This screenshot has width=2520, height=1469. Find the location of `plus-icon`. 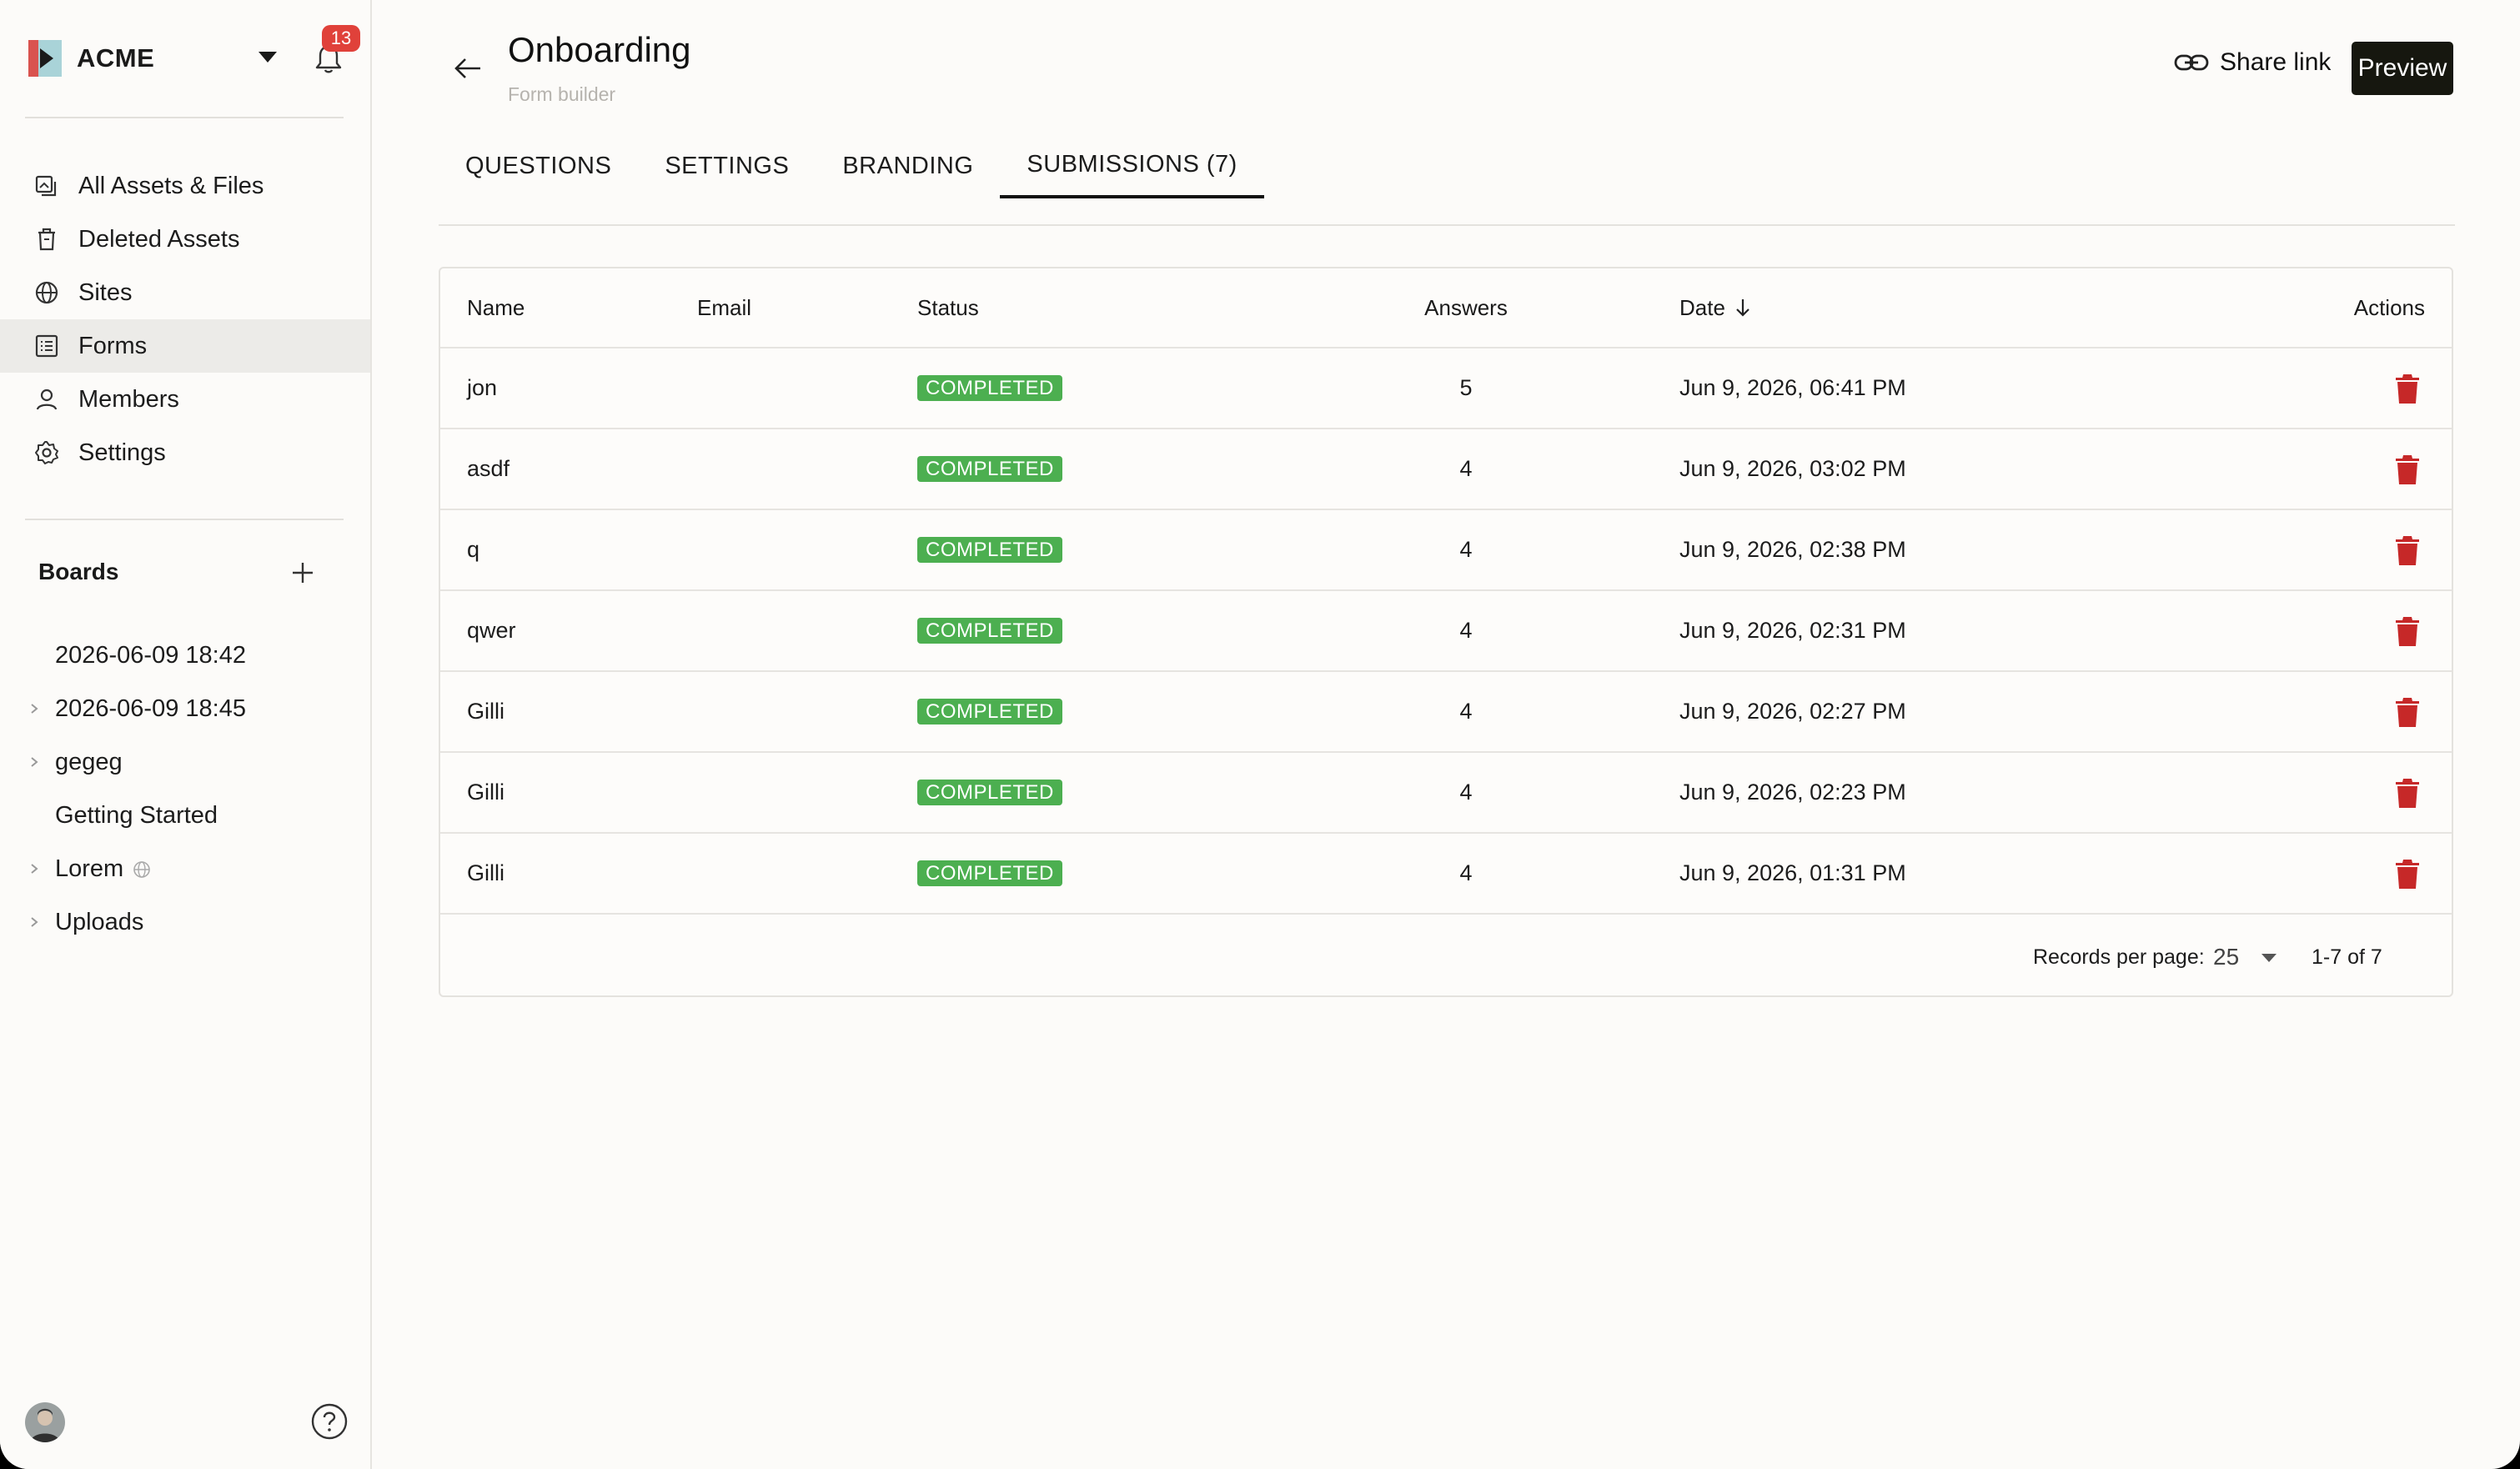

plus-icon is located at coordinates (303, 573).